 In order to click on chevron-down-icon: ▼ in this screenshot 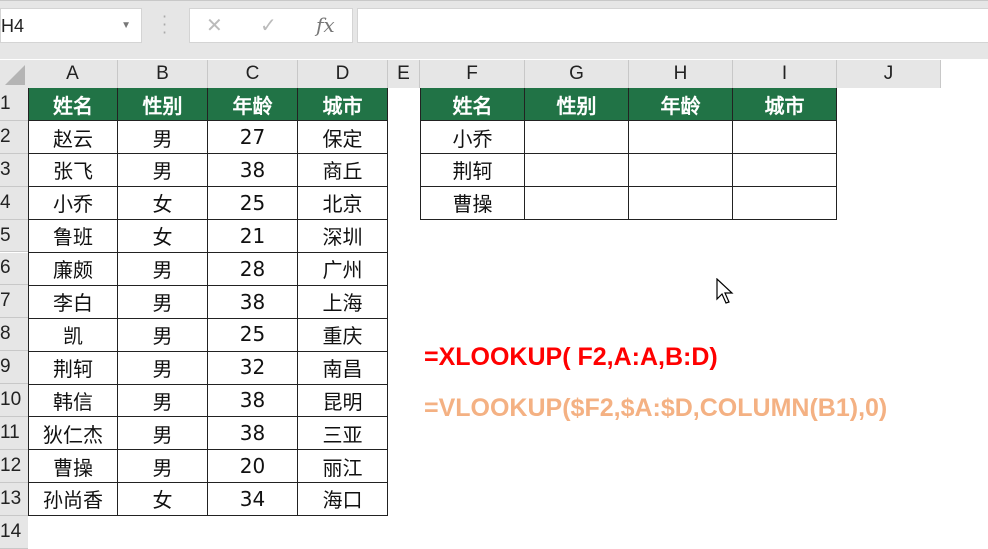, I will do `click(126, 26)`.